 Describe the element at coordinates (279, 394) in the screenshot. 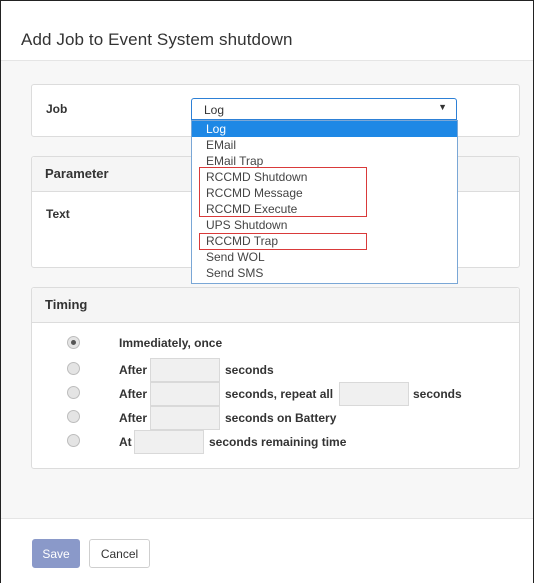

I see `repeat-all-label: seconds, repeat all` at that location.